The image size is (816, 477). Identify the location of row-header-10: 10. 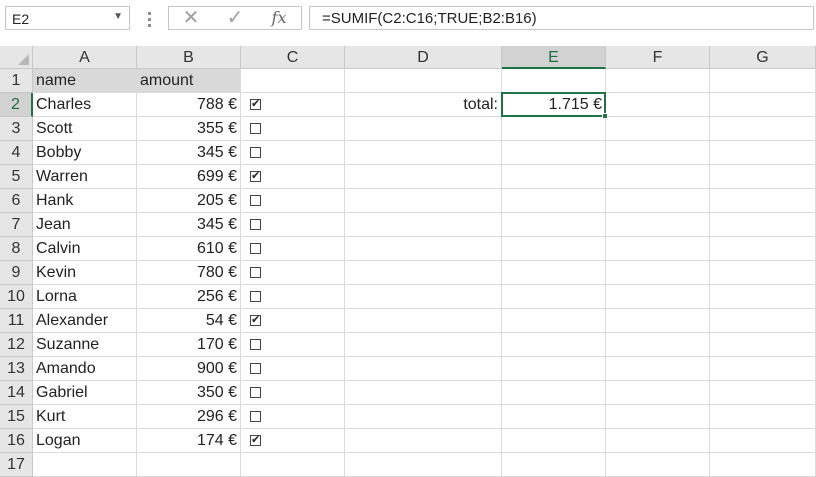
(16, 297).